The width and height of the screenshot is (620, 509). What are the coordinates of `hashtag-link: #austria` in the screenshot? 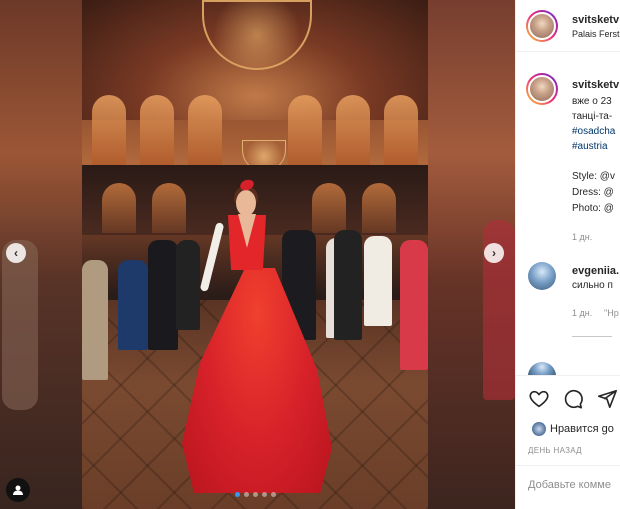 It's located at (590, 146).